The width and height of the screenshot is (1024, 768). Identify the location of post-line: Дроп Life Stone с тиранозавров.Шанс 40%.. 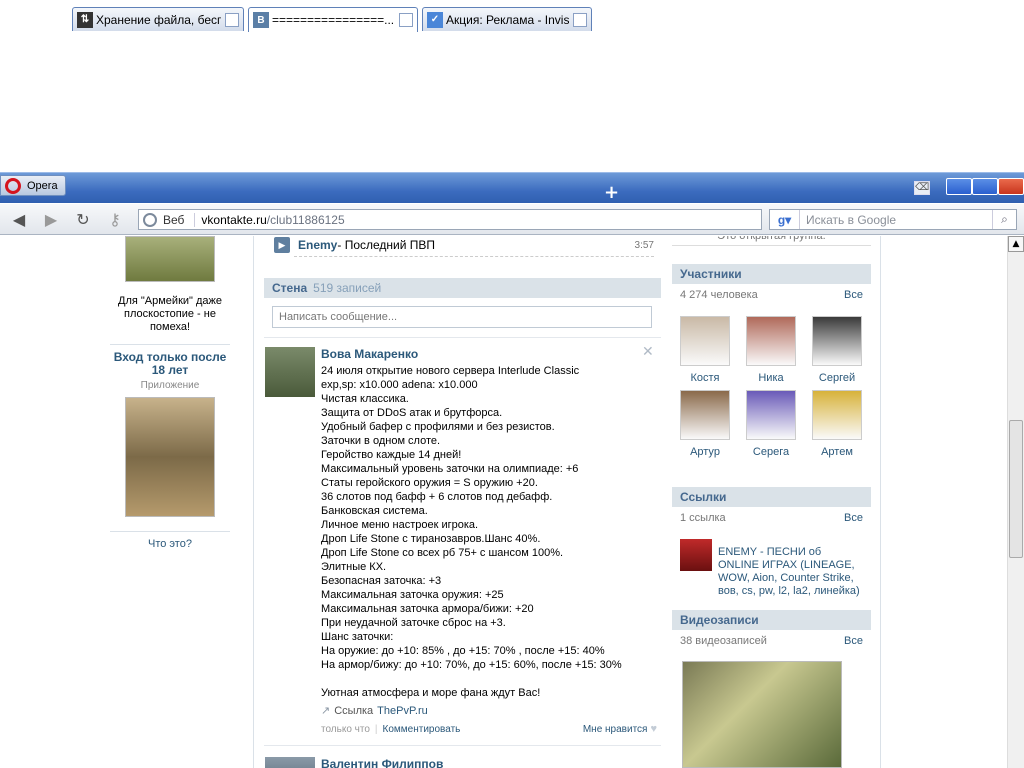
(431, 539).